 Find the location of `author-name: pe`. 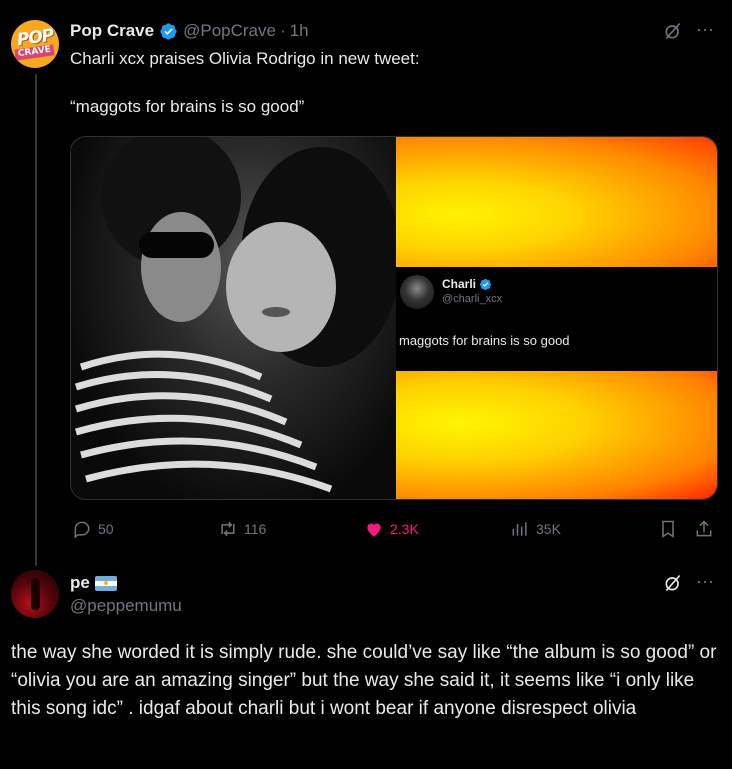

author-name: pe is located at coordinates (80, 583).